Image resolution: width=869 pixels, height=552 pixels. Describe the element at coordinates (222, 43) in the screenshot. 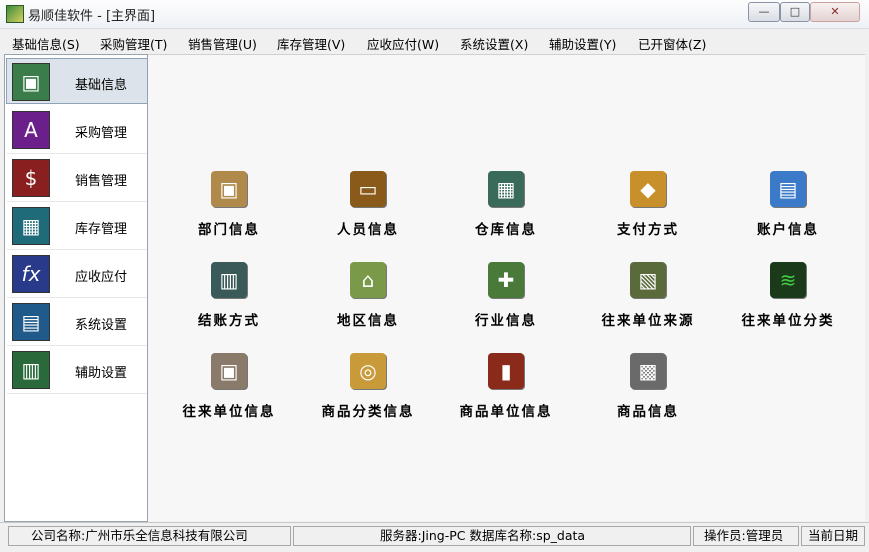

I see `menu-sales: 销售管理(U)` at that location.